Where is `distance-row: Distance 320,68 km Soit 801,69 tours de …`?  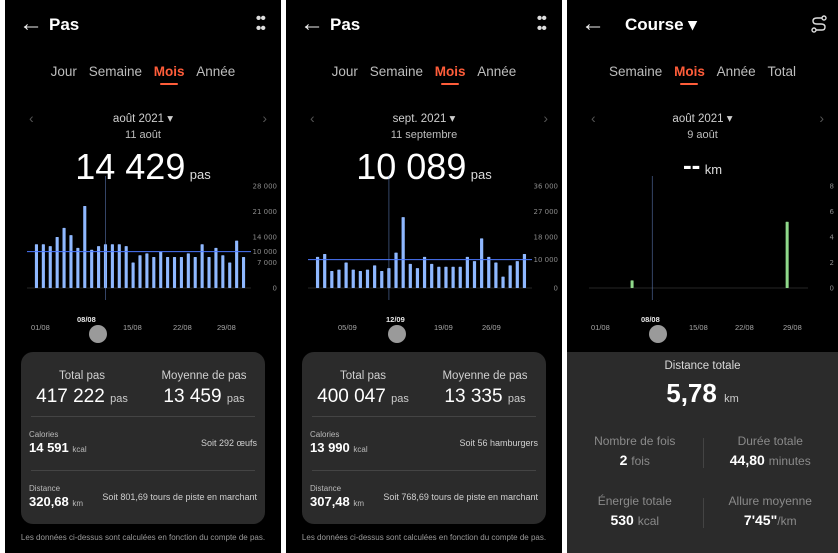 distance-row: Distance 320,68 km Soit 801,69 tours de … is located at coordinates (143, 496).